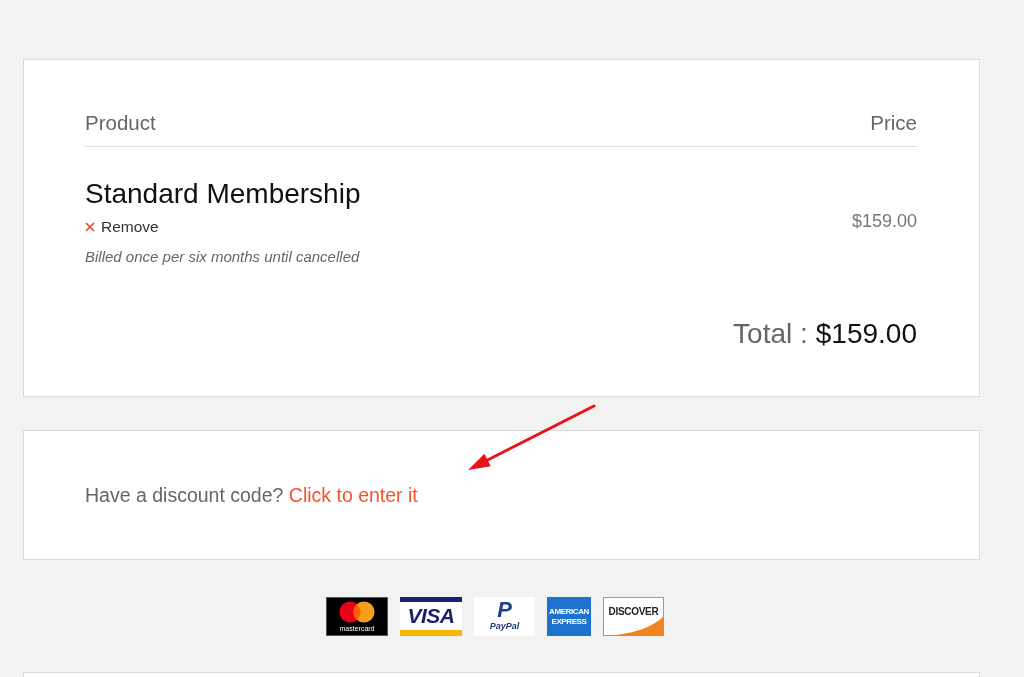  Describe the element at coordinates (569, 616) in the screenshot. I see `amex-logo: AMERICAN EXPRESS` at that location.